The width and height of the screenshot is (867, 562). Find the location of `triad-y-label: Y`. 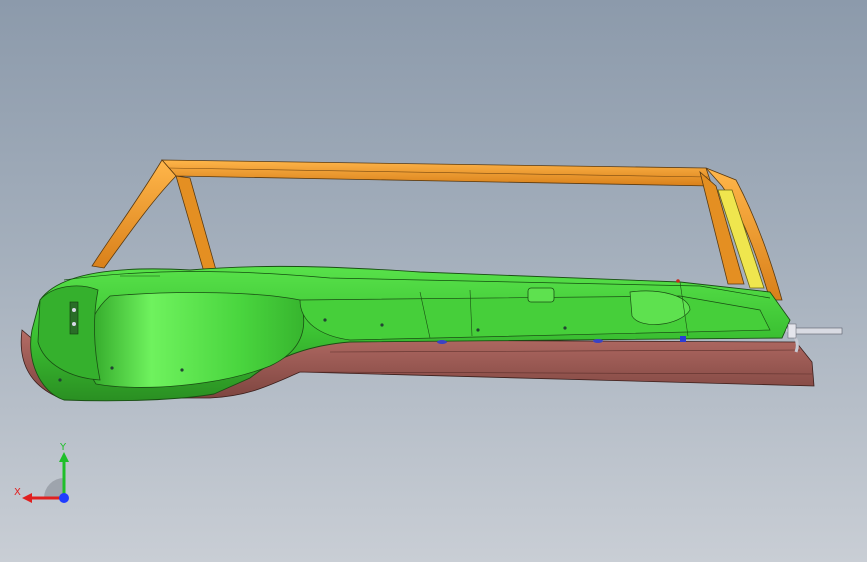

triad-y-label: Y is located at coordinates (63, 447).